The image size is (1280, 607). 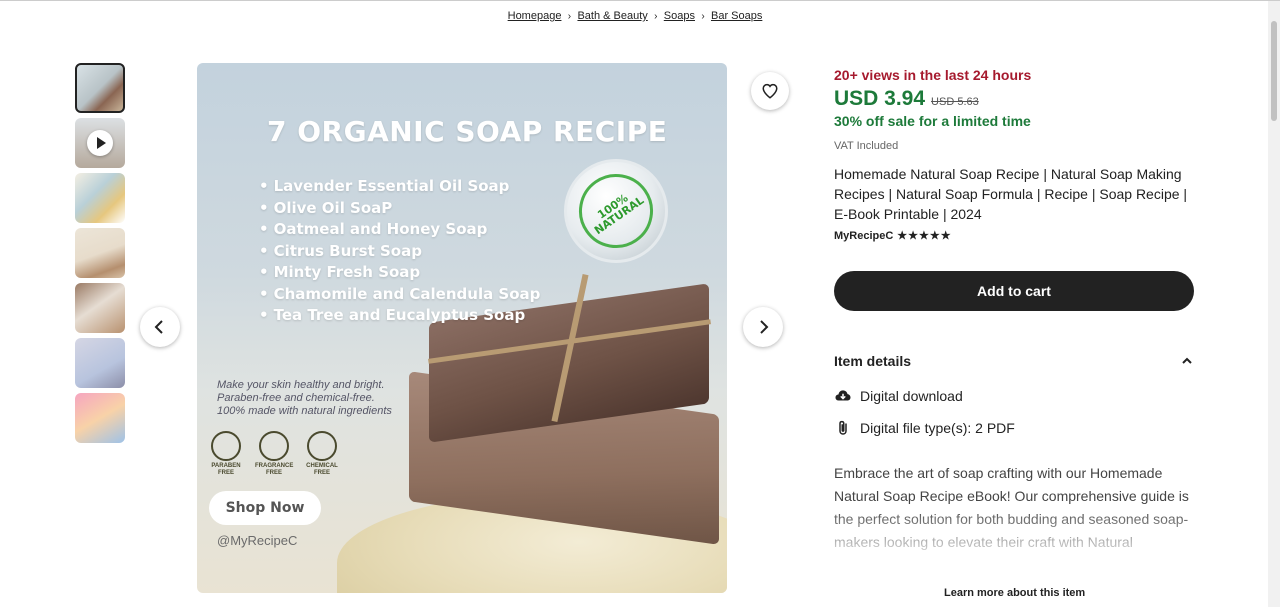 What do you see at coordinates (265, 508) in the screenshot?
I see `shop-now-label: Shop Now` at bounding box center [265, 508].